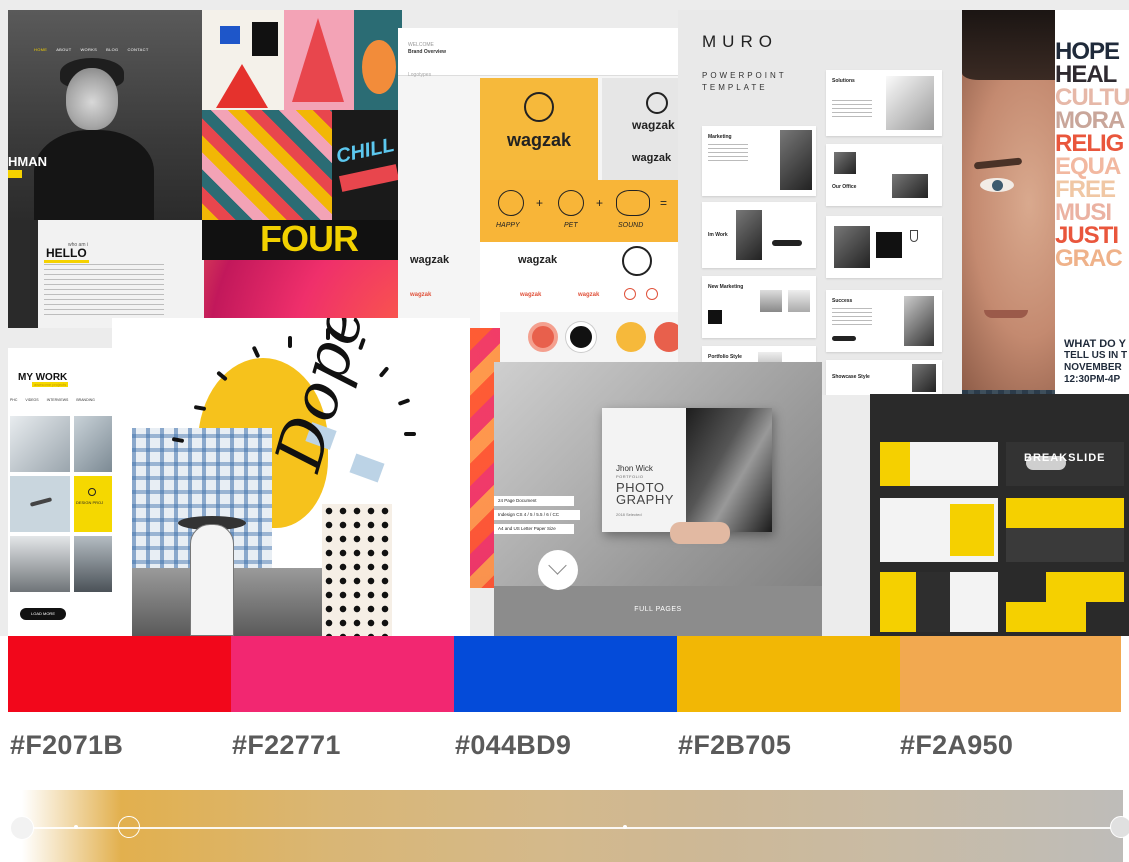 This screenshot has height=862, width=1129. What do you see at coordinates (291, 477) in the screenshot?
I see `dope-collage-artwork: Dope` at bounding box center [291, 477].